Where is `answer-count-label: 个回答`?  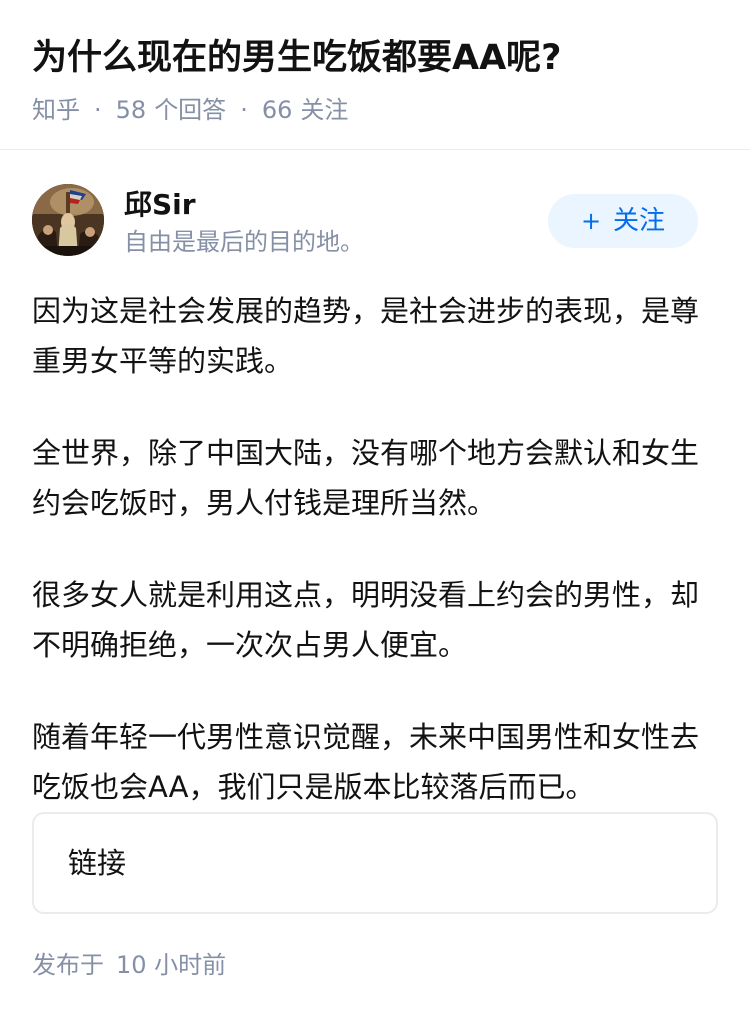 answer-count-label: 个回答 is located at coordinates (190, 110).